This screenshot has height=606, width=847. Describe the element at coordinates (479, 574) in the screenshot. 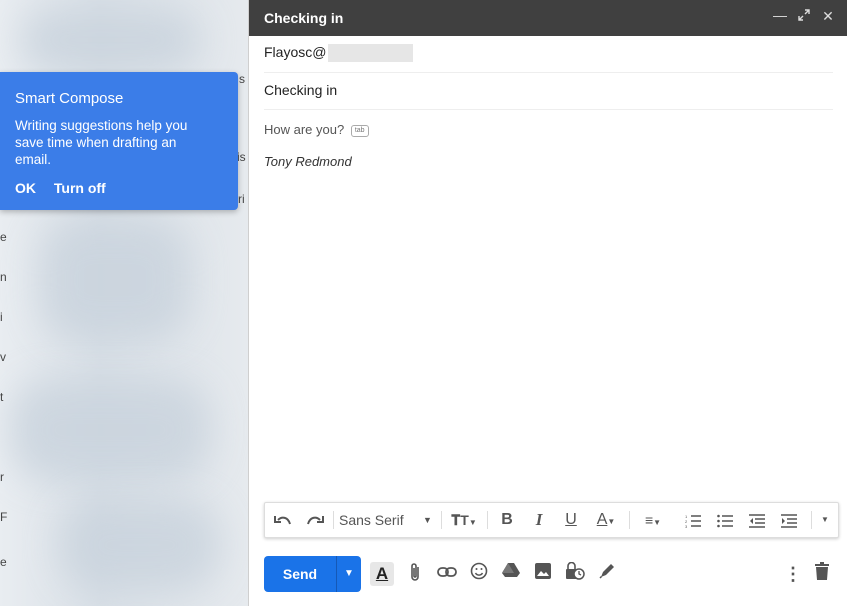

I see `emoji-icon` at that location.